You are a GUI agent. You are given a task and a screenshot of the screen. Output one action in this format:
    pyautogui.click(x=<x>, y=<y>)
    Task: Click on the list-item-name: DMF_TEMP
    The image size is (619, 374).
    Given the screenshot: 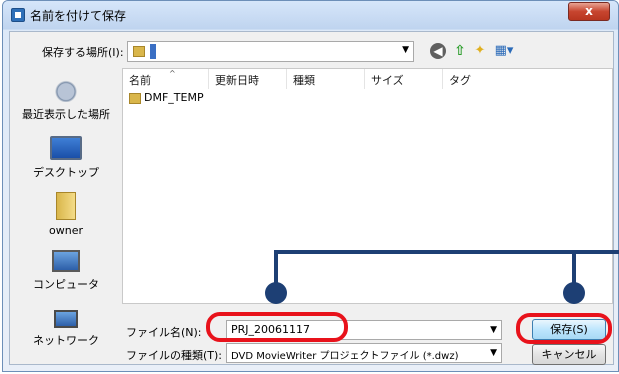 What is the action you would take?
    pyautogui.click(x=174, y=97)
    